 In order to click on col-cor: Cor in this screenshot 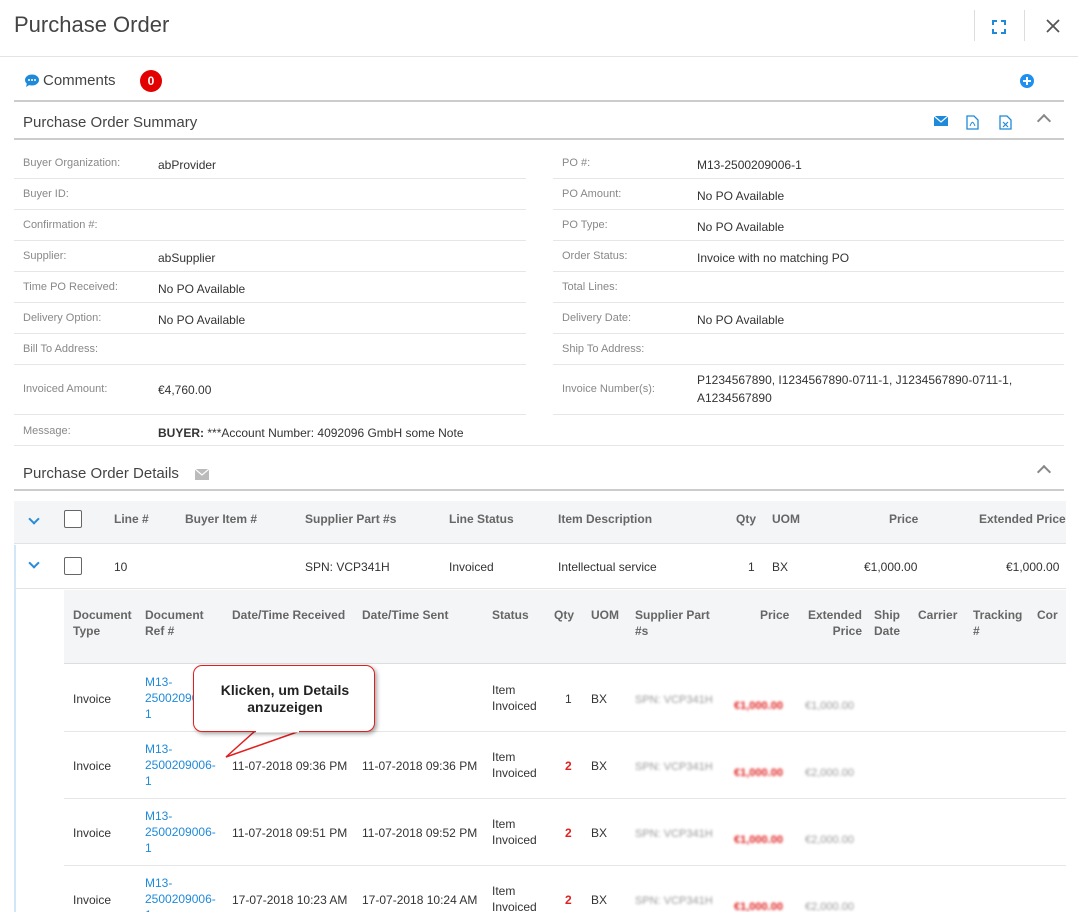, I will do `click(1047, 615)`.